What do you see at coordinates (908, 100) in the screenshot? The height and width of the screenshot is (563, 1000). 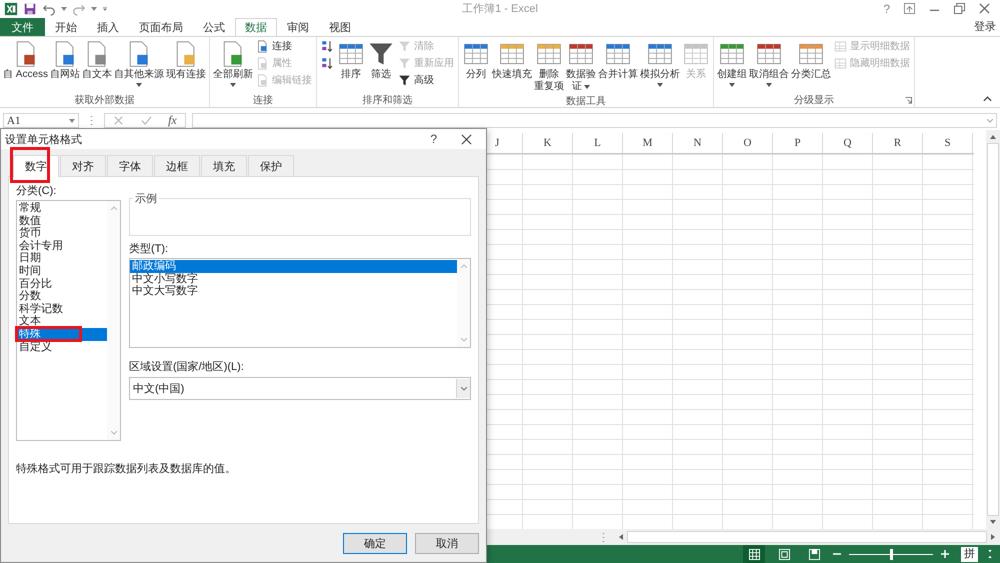 I see `dialog-launcher-icon` at bounding box center [908, 100].